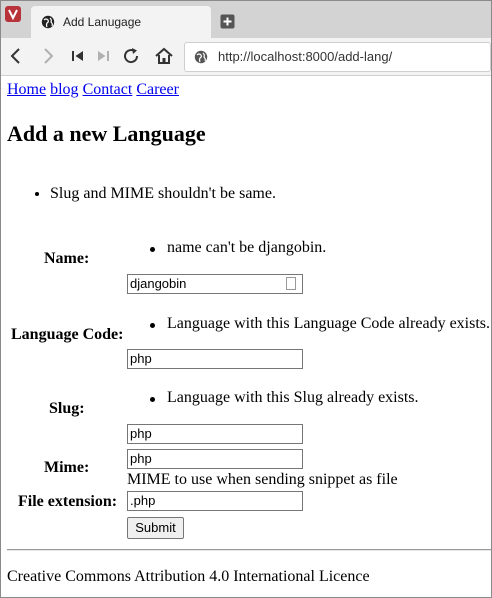 Image resolution: width=492 pixels, height=598 pixels. I want to click on name-input-value: djangobin, so click(158, 283).